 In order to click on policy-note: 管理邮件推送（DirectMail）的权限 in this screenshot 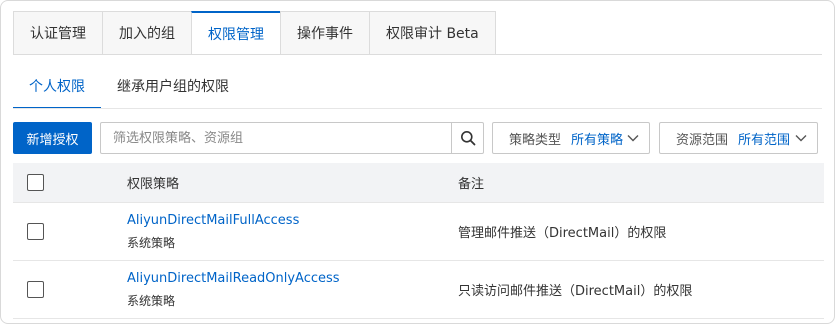, I will do `click(562, 233)`.